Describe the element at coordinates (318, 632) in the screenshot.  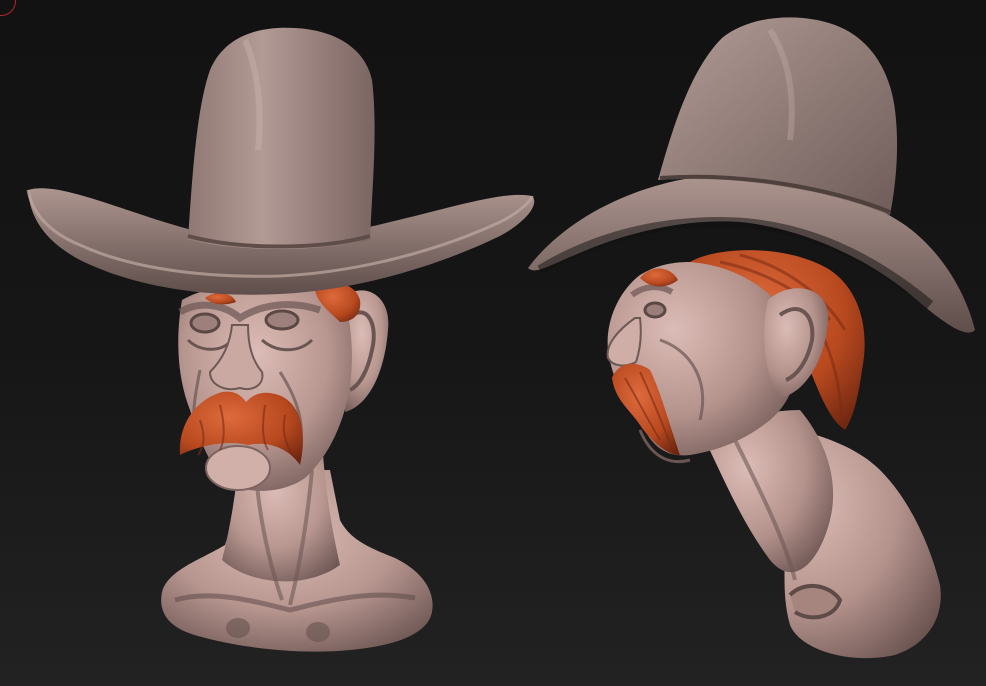
I see `front-pec-dimple-right` at that location.